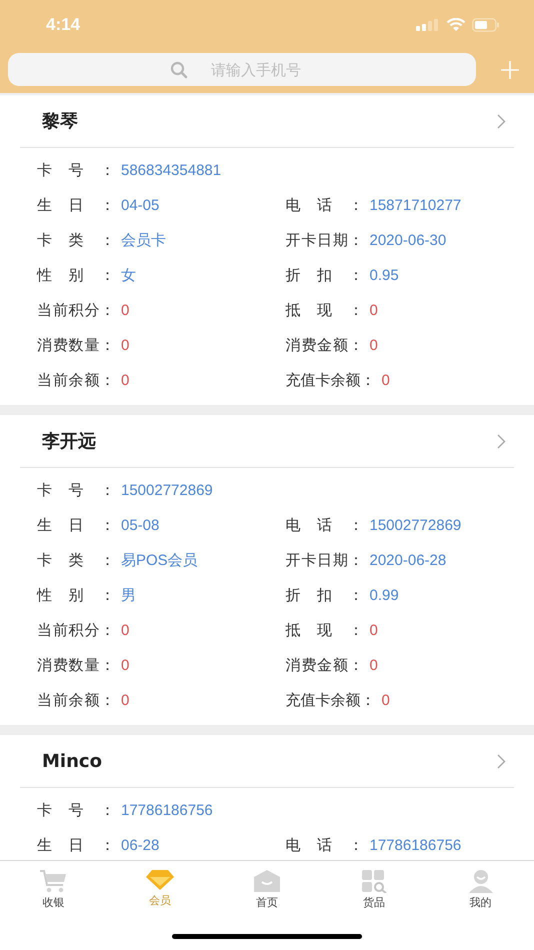 The height and width of the screenshot is (950, 534). I want to click on field-value: 0.95, so click(384, 275).